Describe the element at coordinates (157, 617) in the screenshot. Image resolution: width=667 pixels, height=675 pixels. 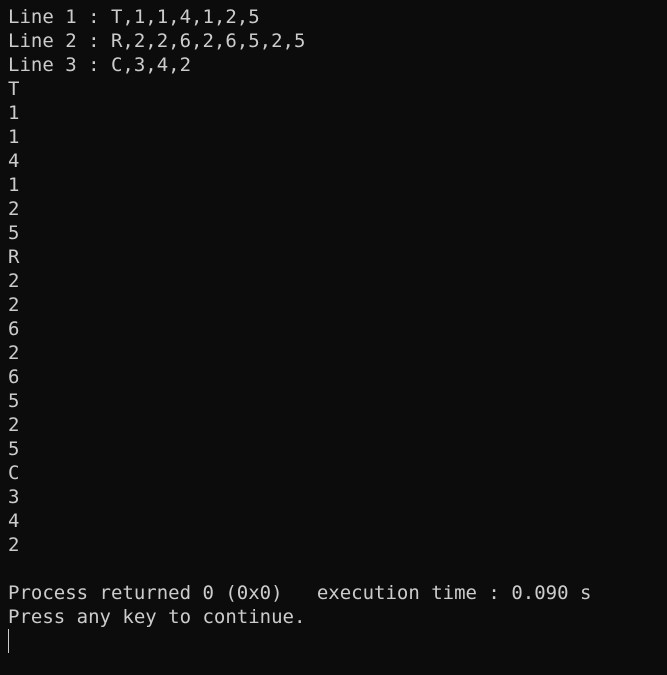
I see `press-any-key-prompt: Press any key to continue.` at that location.